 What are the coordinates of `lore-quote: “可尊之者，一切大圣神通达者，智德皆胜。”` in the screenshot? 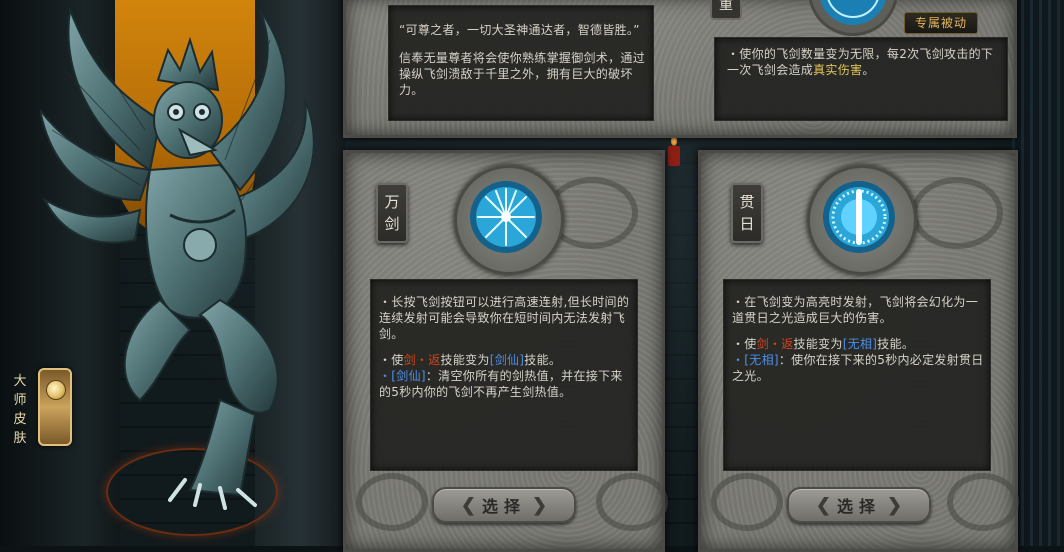 It's located at (519, 30).